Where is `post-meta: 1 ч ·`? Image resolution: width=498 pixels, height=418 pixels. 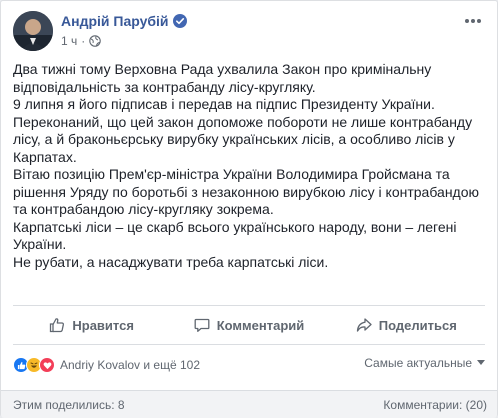
post-meta: 1 ч · is located at coordinates (81, 41).